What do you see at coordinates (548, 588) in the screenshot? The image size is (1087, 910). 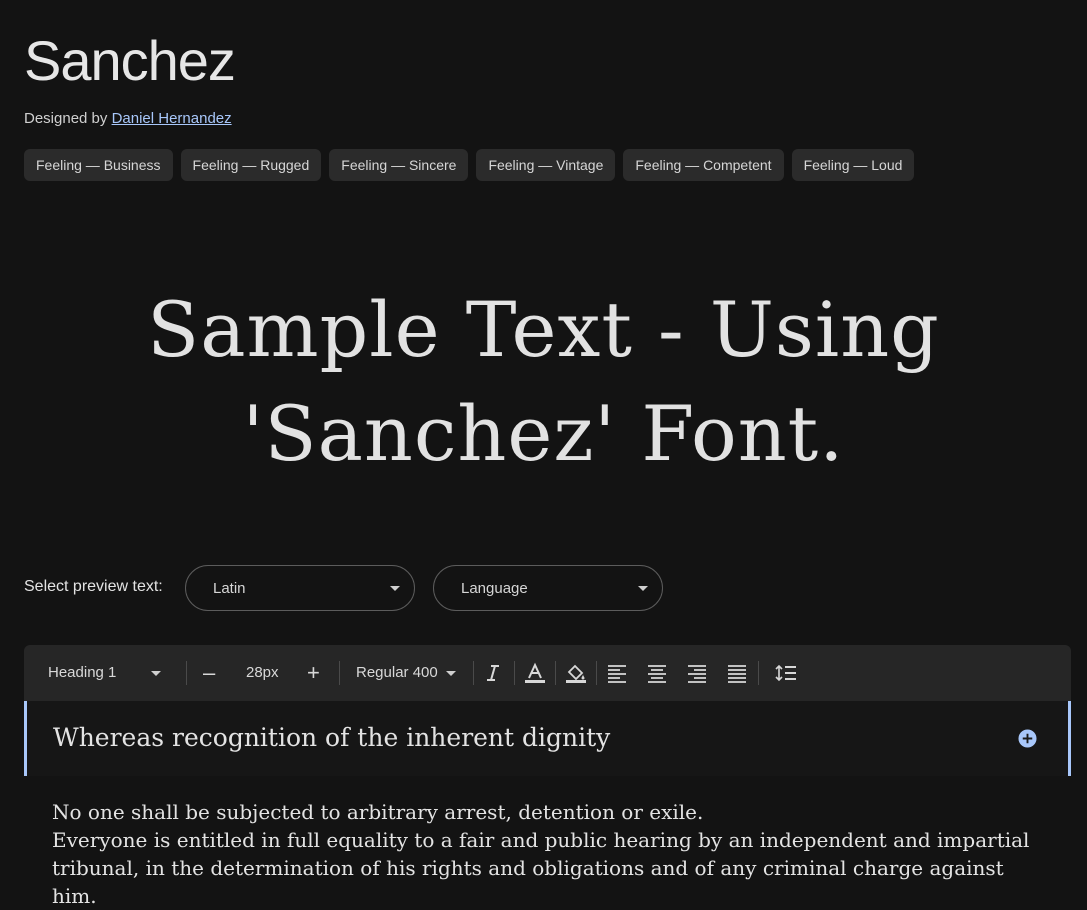 I see `language-select: Language` at bounding box center [548, 588].